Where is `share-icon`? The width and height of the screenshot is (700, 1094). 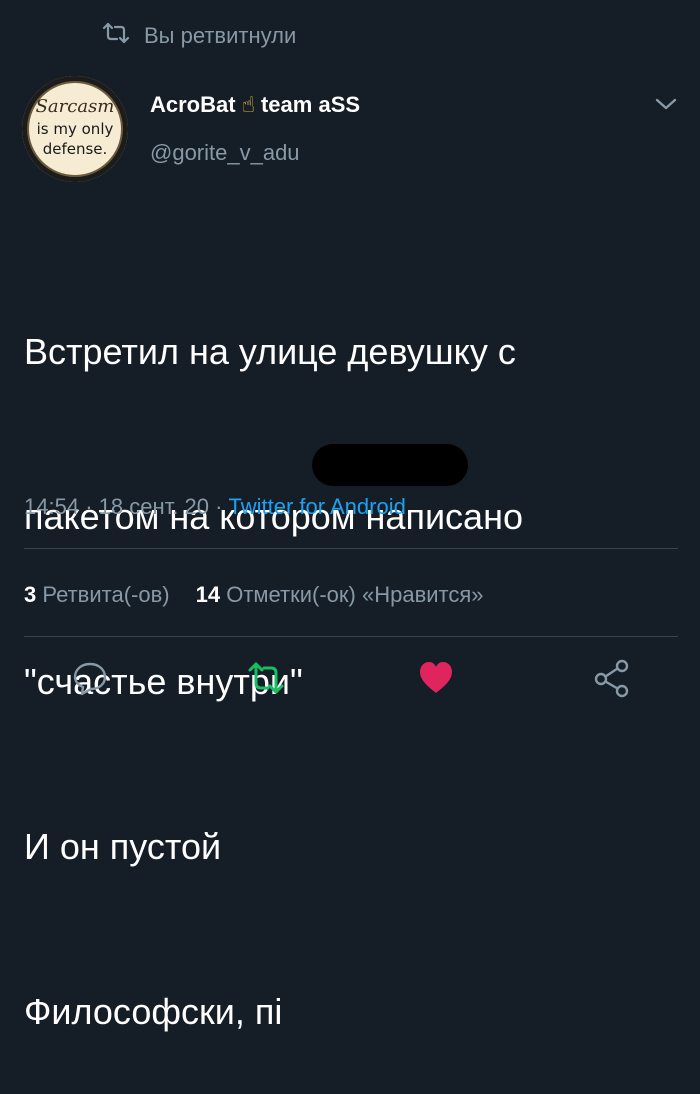
share-icon is located at coordinates (612, 678).